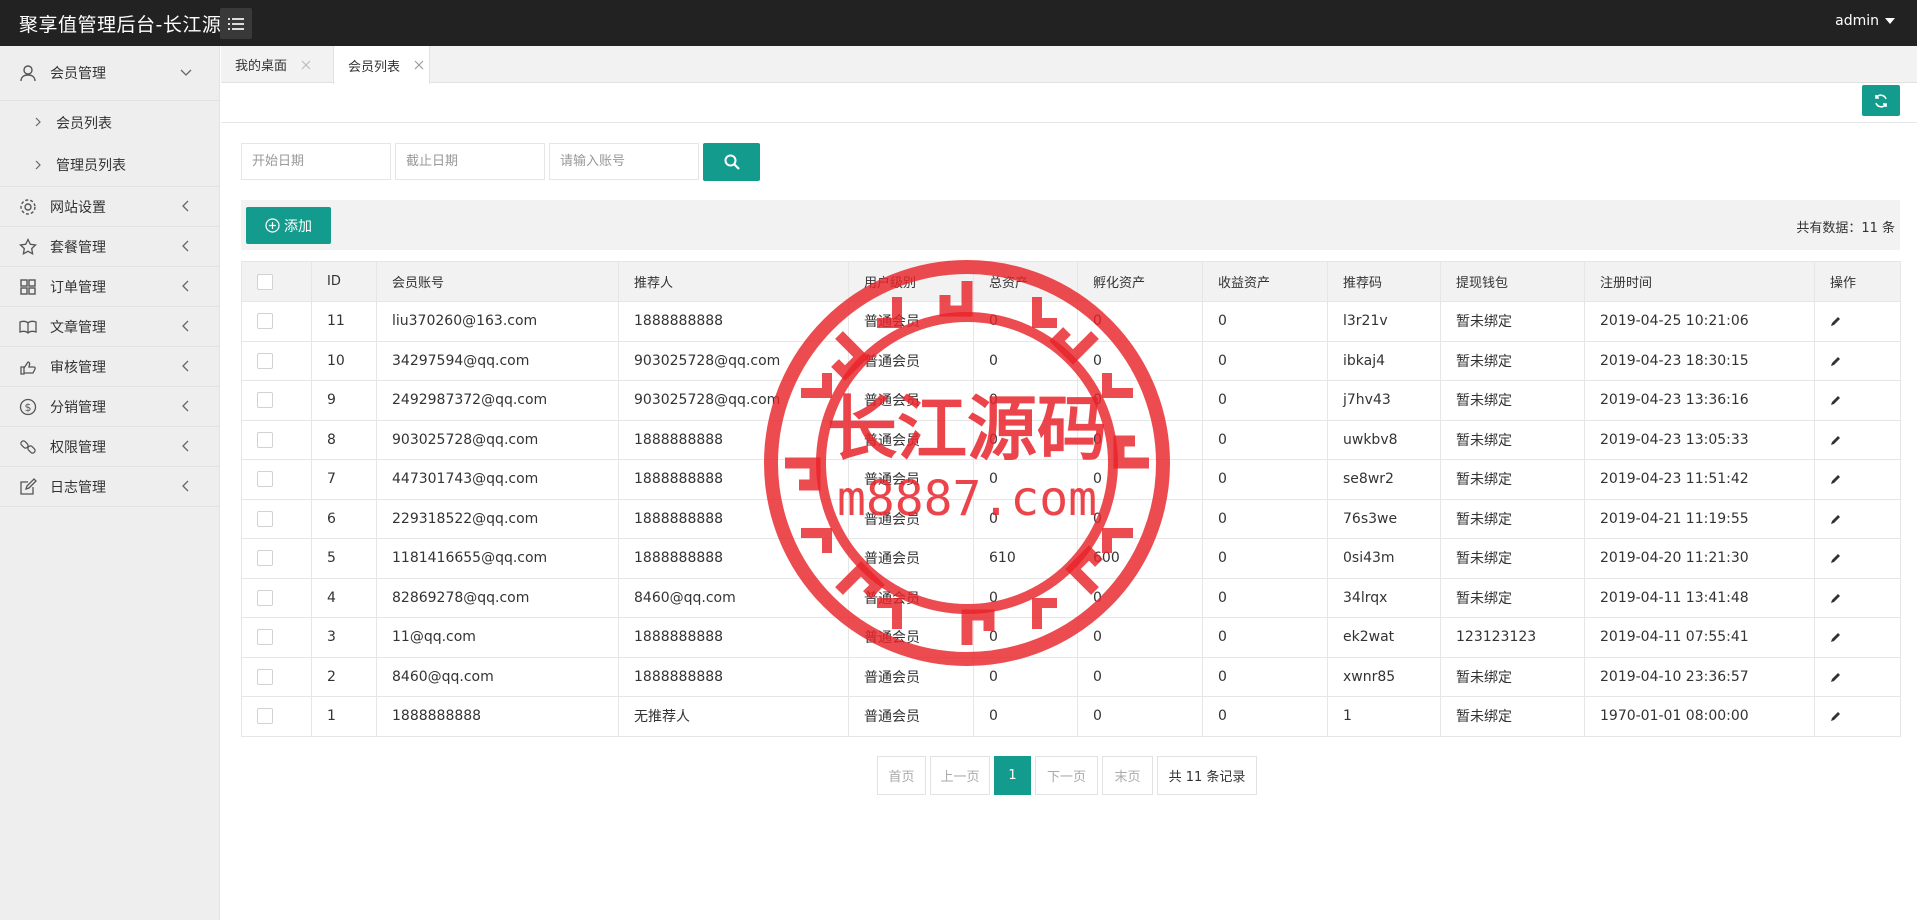 The width and height of the screenshot is (1917, 920). What do you see at coordinates (109, 207) in the screenshot?
I see `sidebar-item-site-settings: 网站设置` at bounding box center [109, 207].